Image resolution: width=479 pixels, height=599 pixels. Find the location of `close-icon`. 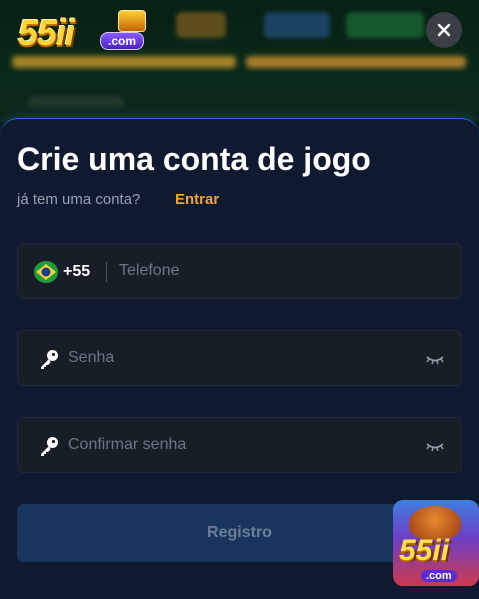

close-icon is located at coordinates (444, 30).